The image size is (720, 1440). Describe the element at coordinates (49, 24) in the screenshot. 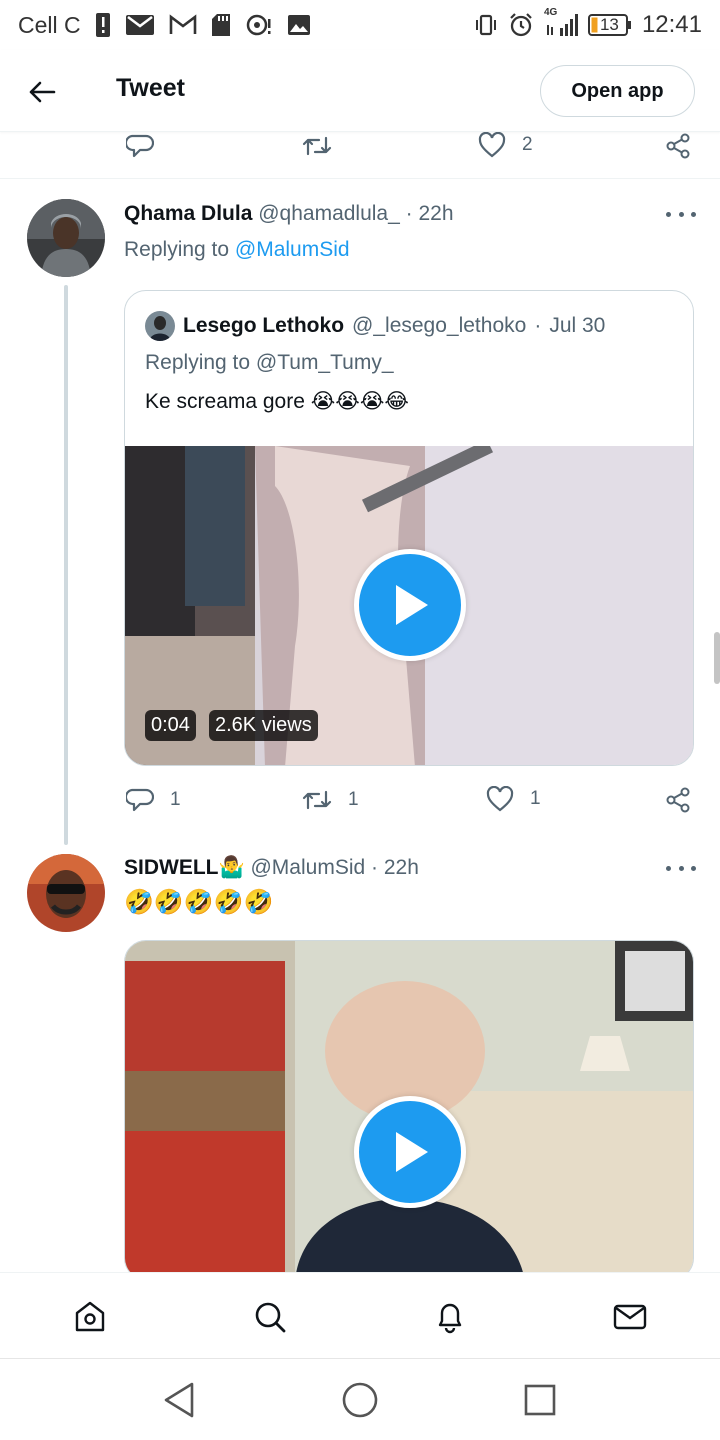

I see `carrier-name: Cell C` at that location.